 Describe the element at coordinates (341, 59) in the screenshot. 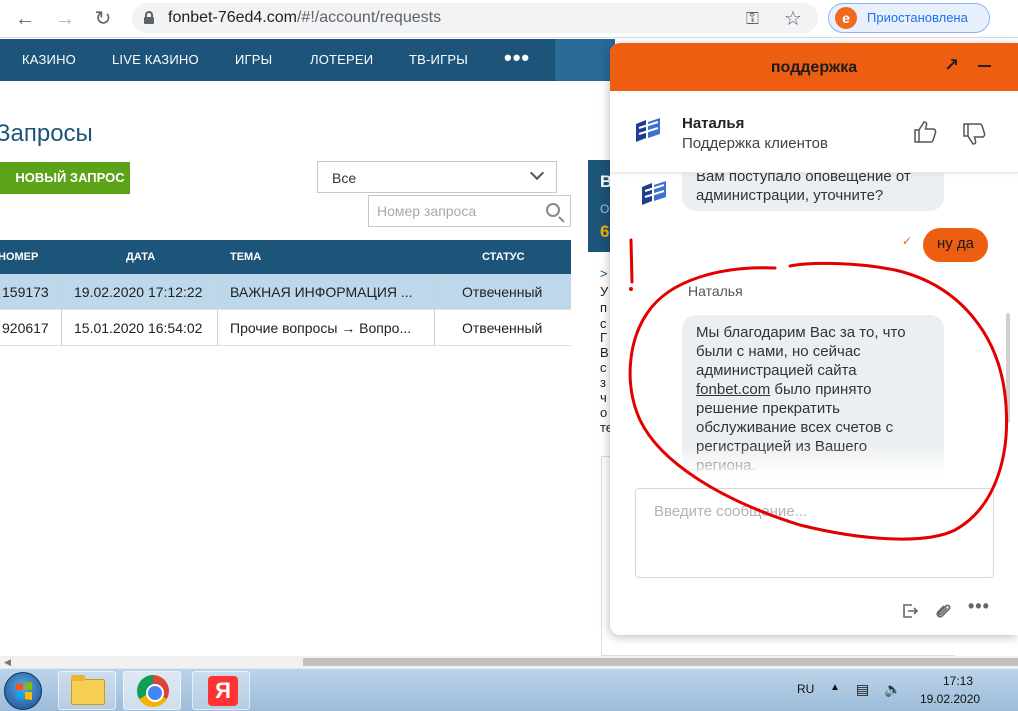

I see `nav-lotteries: ЛОТЕРЕИ` at that location.